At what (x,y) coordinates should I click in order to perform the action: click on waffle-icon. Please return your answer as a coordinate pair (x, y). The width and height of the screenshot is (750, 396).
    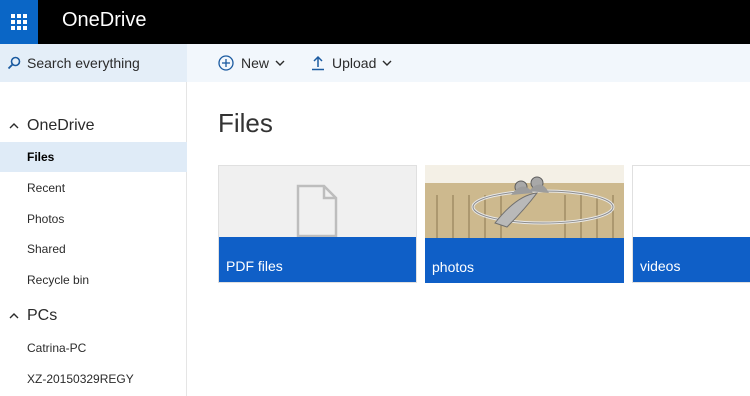
    Looking at the image, I should click on (19, 22).